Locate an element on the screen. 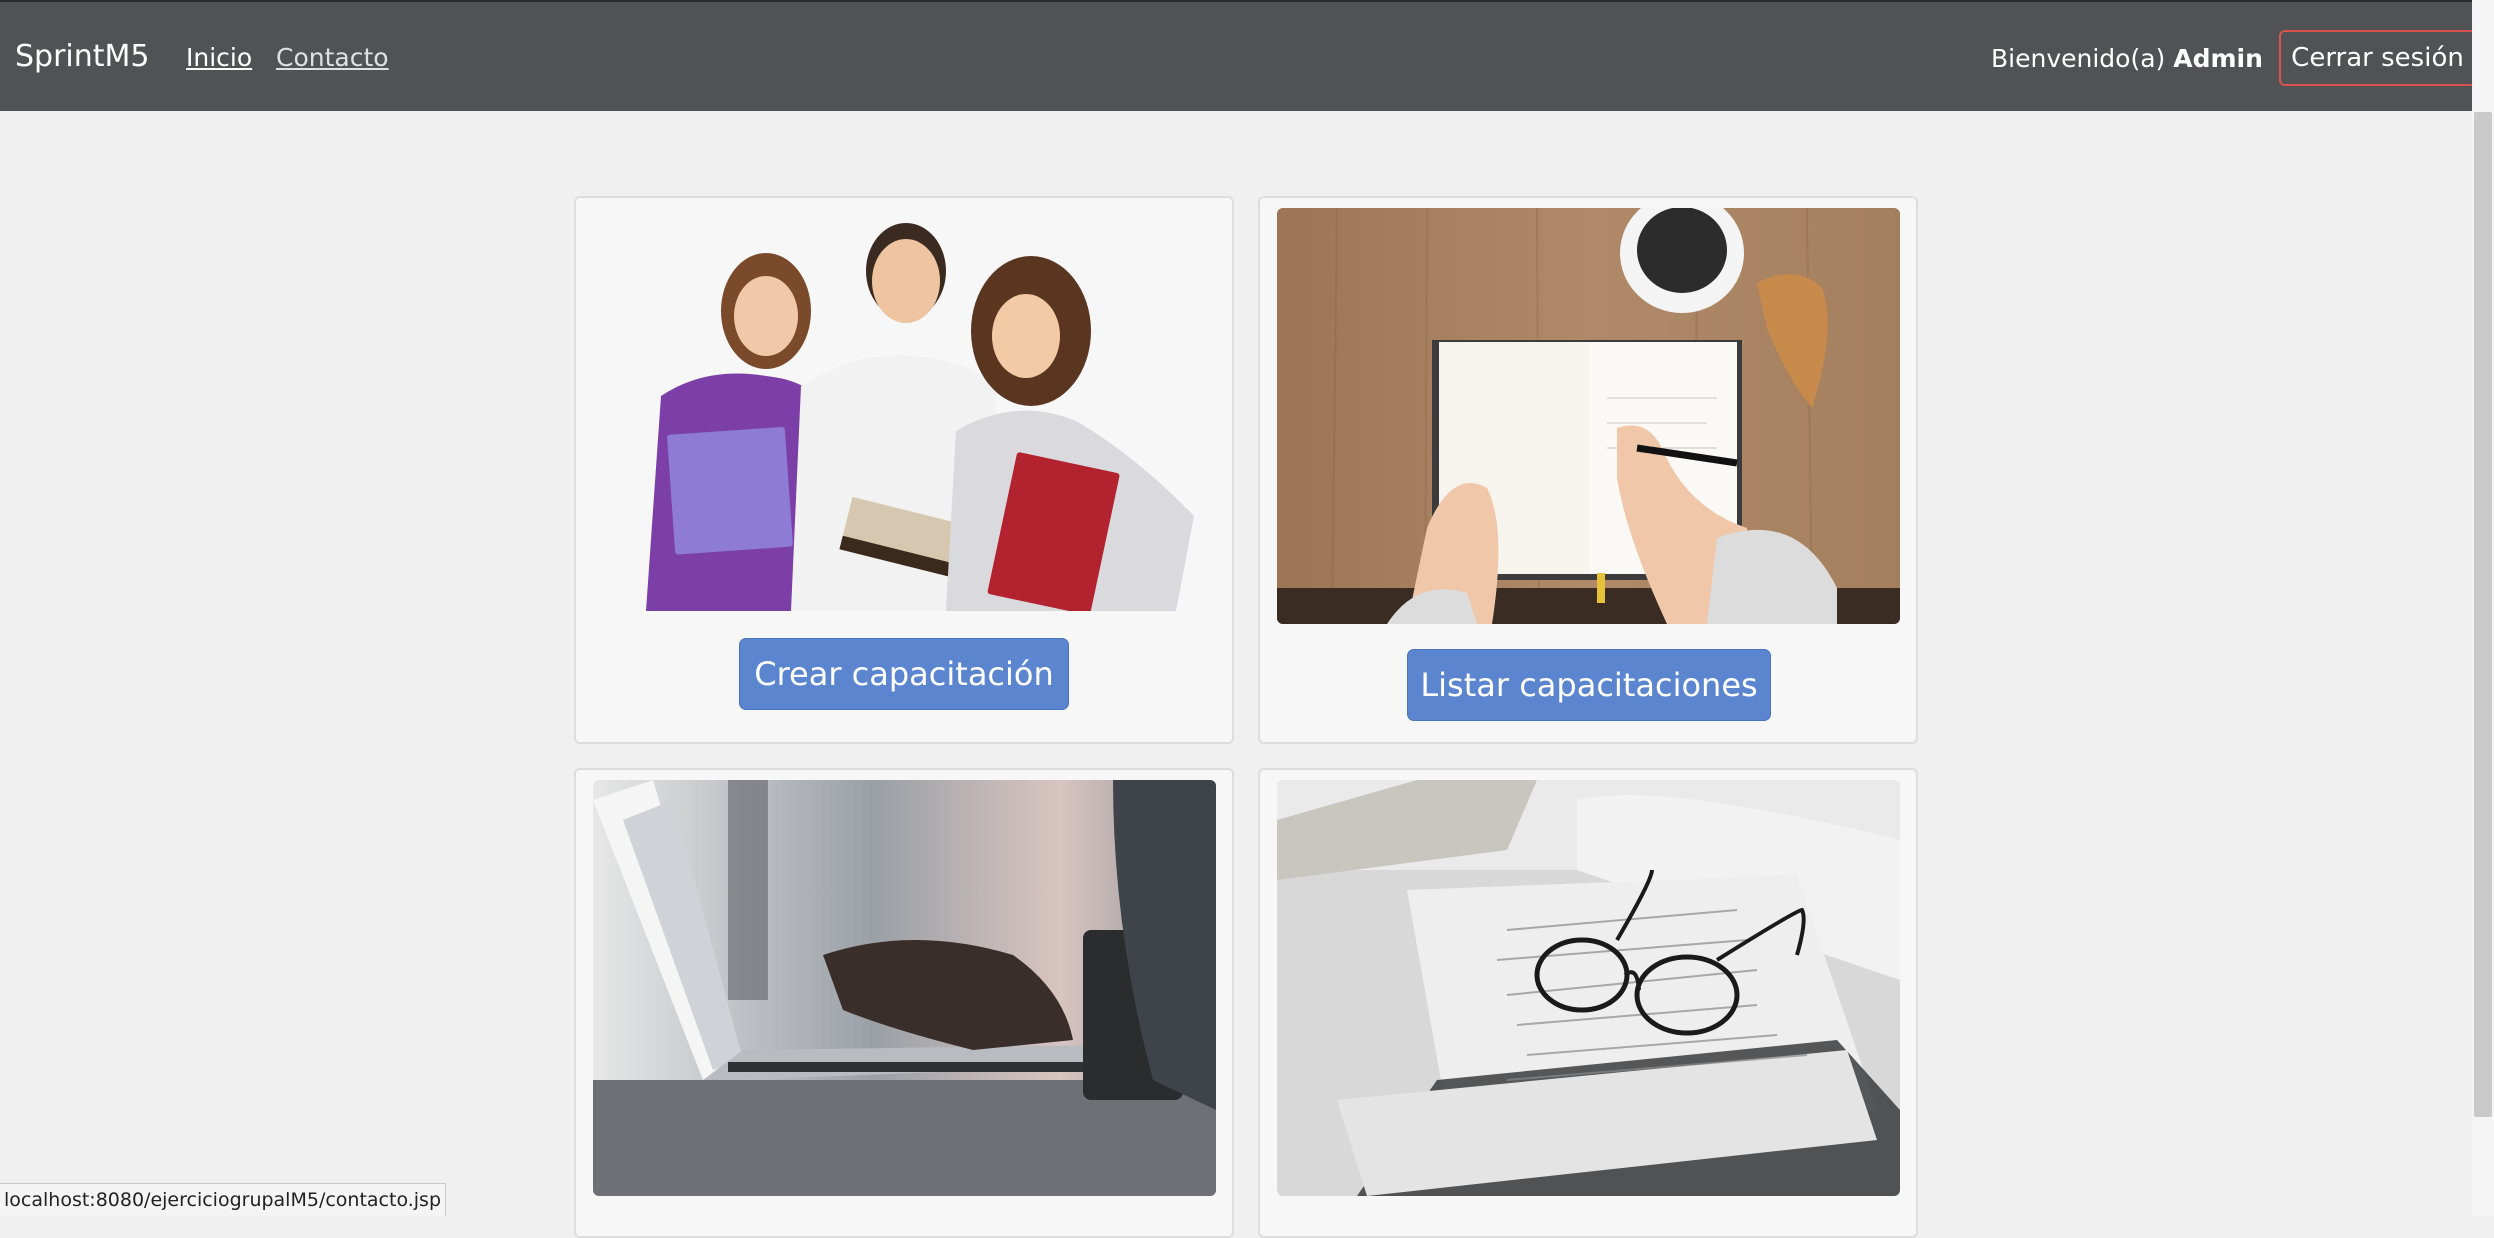  laptop-typing-photo is located at coordinates (904, 988).